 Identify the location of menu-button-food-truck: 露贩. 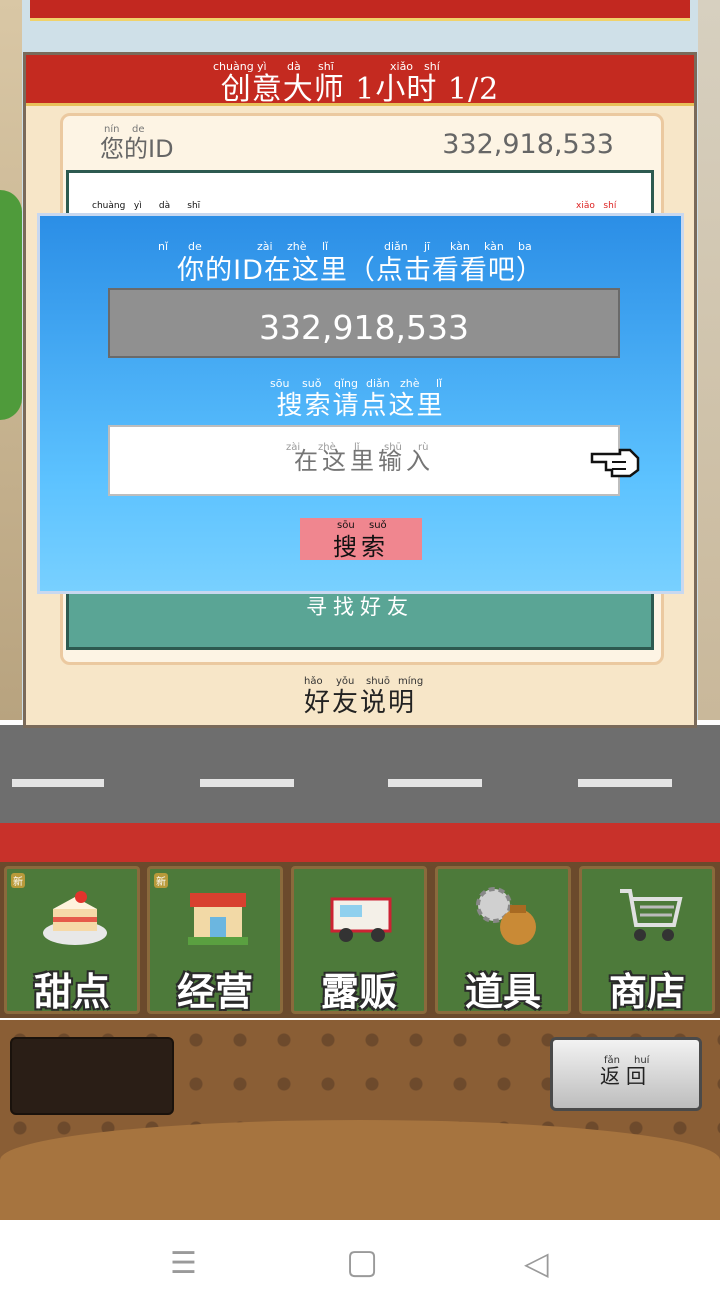
(359, 940).